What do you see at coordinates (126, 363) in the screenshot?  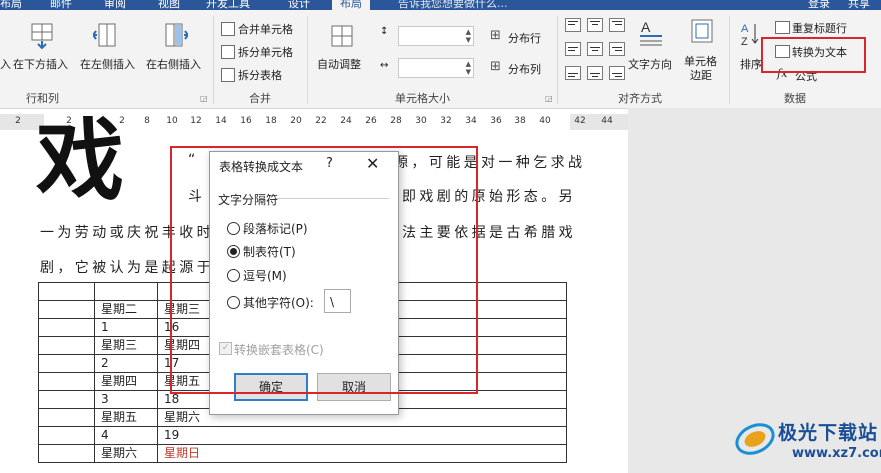 I see `table-cell: 2` at bounding box center [126, 363].